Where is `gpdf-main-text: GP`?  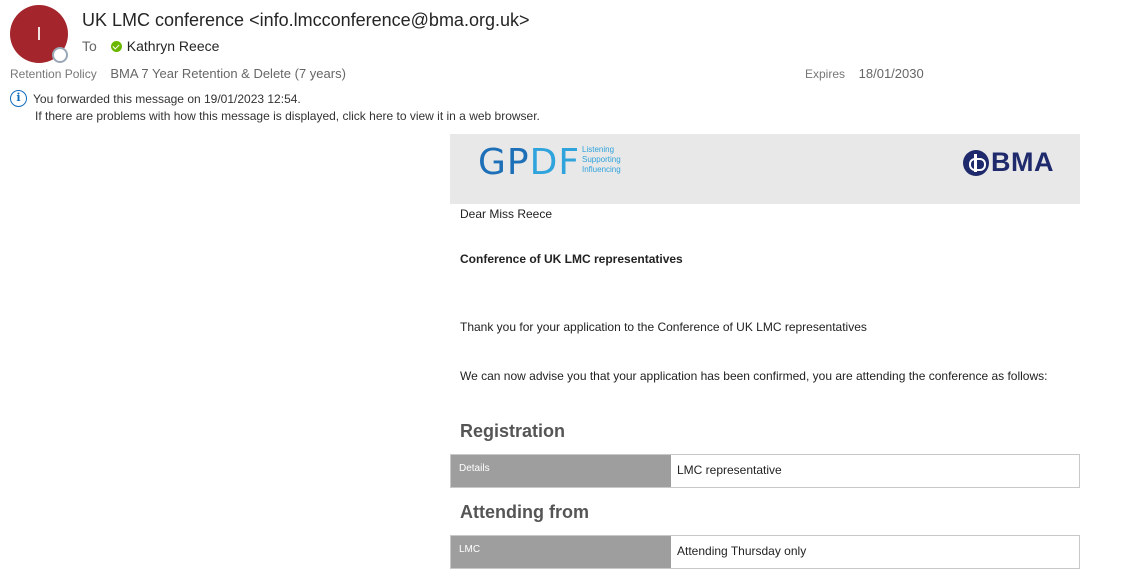 gpdf-main-text: GP is located at coordinates (504, 162).